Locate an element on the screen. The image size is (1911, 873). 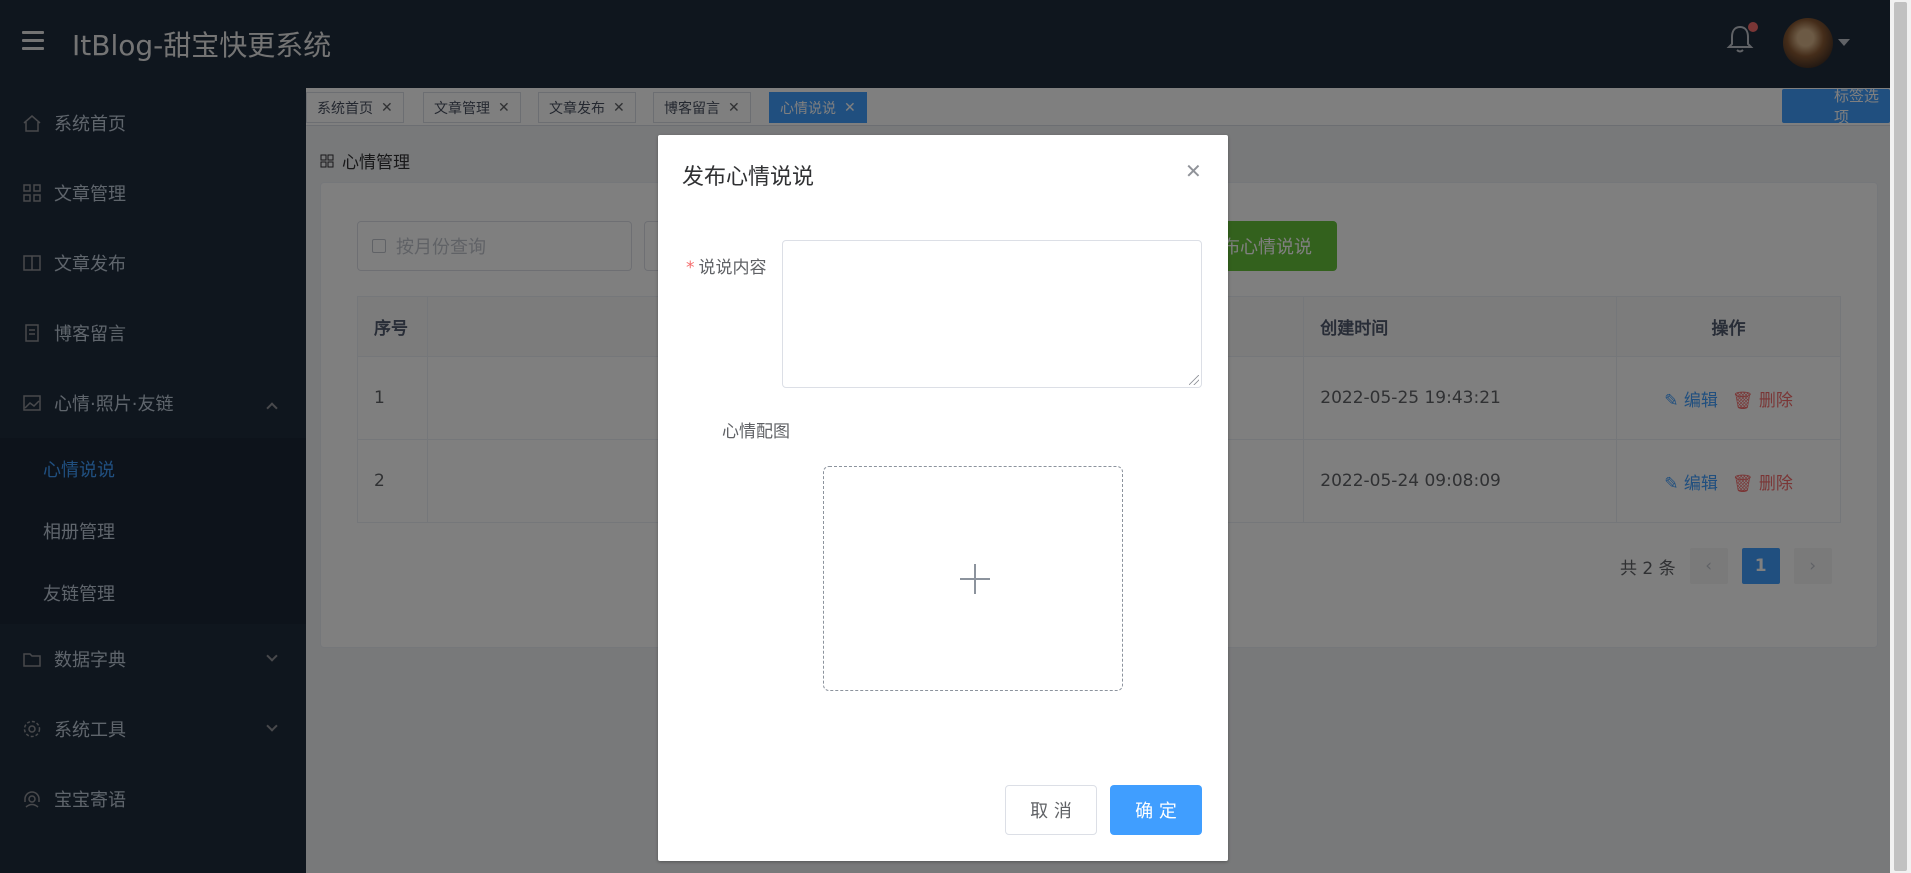
scrollbar-thumb is located at coordinates (1900, 436).